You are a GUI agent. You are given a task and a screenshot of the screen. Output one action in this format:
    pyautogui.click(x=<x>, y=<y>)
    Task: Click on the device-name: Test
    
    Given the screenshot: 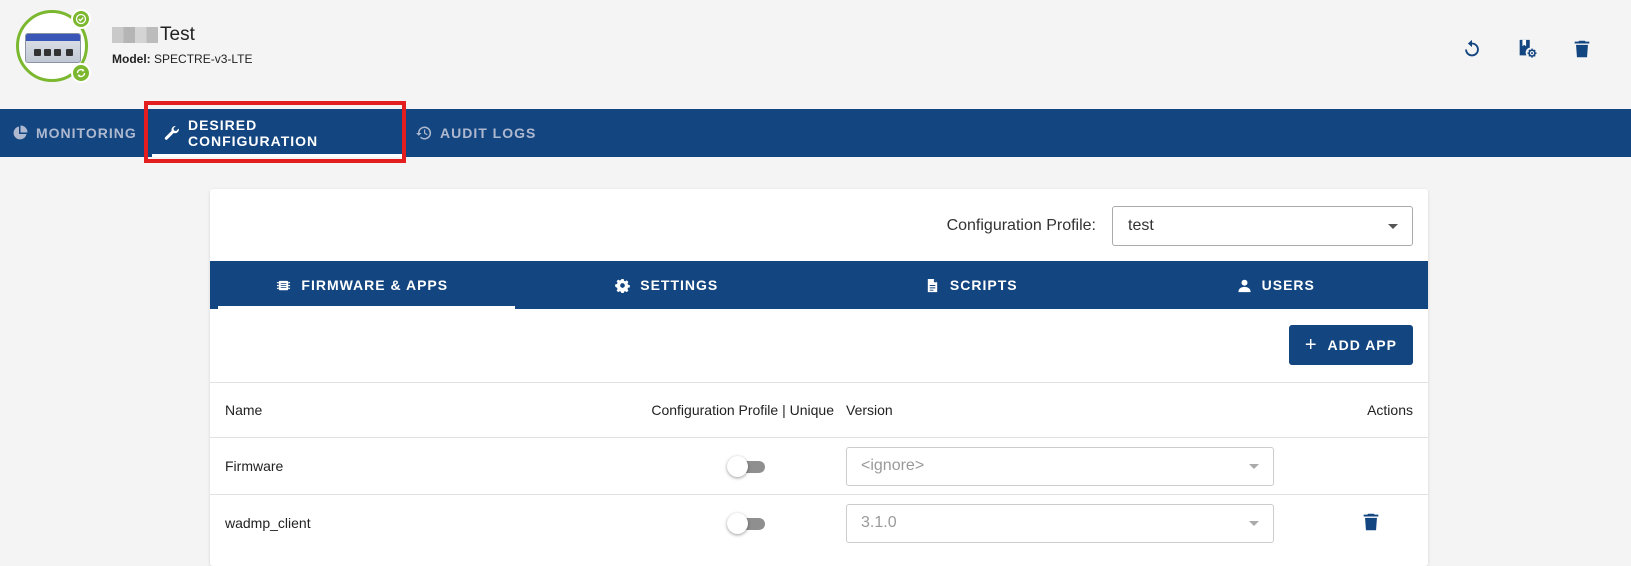 What is the action you would take?
    pyautogui.click(x=177, y=34)
    